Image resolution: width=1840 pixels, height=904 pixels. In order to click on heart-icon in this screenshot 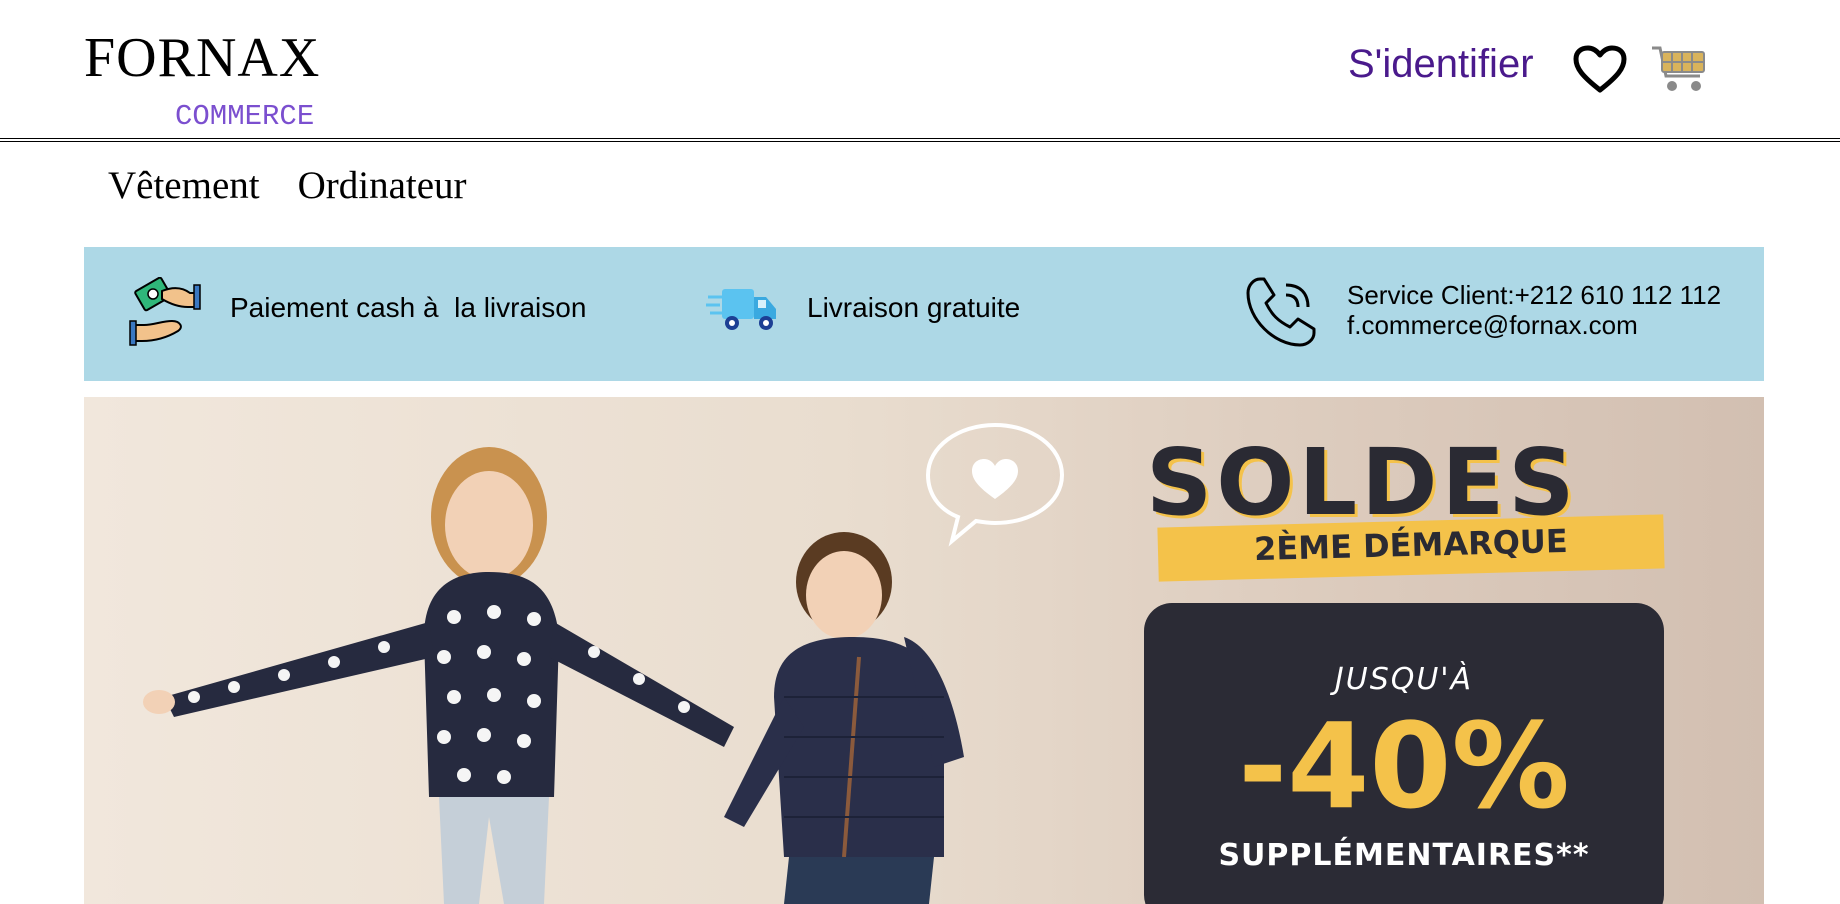, I will do `click(1600, 69)`.